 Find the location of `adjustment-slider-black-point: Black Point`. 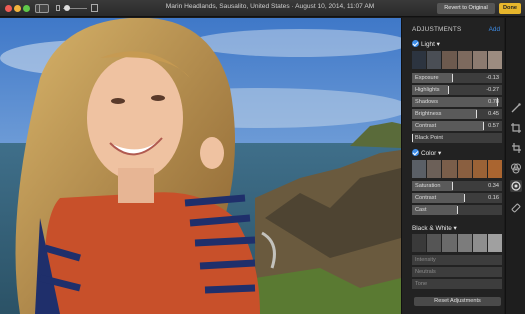

adjustment-slider-black-point: Black Point is located at coordinates (457, 138).